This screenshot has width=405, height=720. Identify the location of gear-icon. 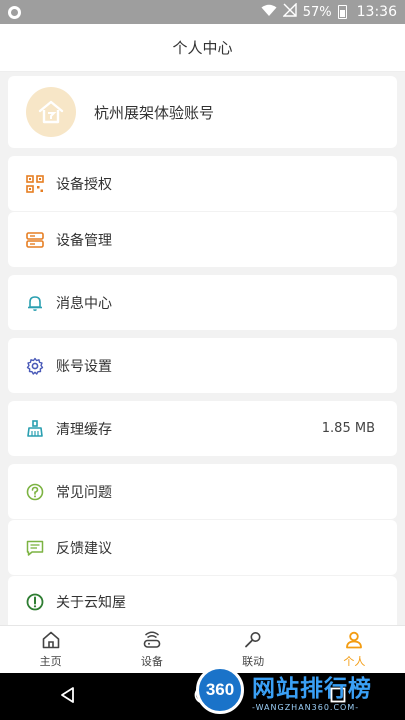
(35, 366).